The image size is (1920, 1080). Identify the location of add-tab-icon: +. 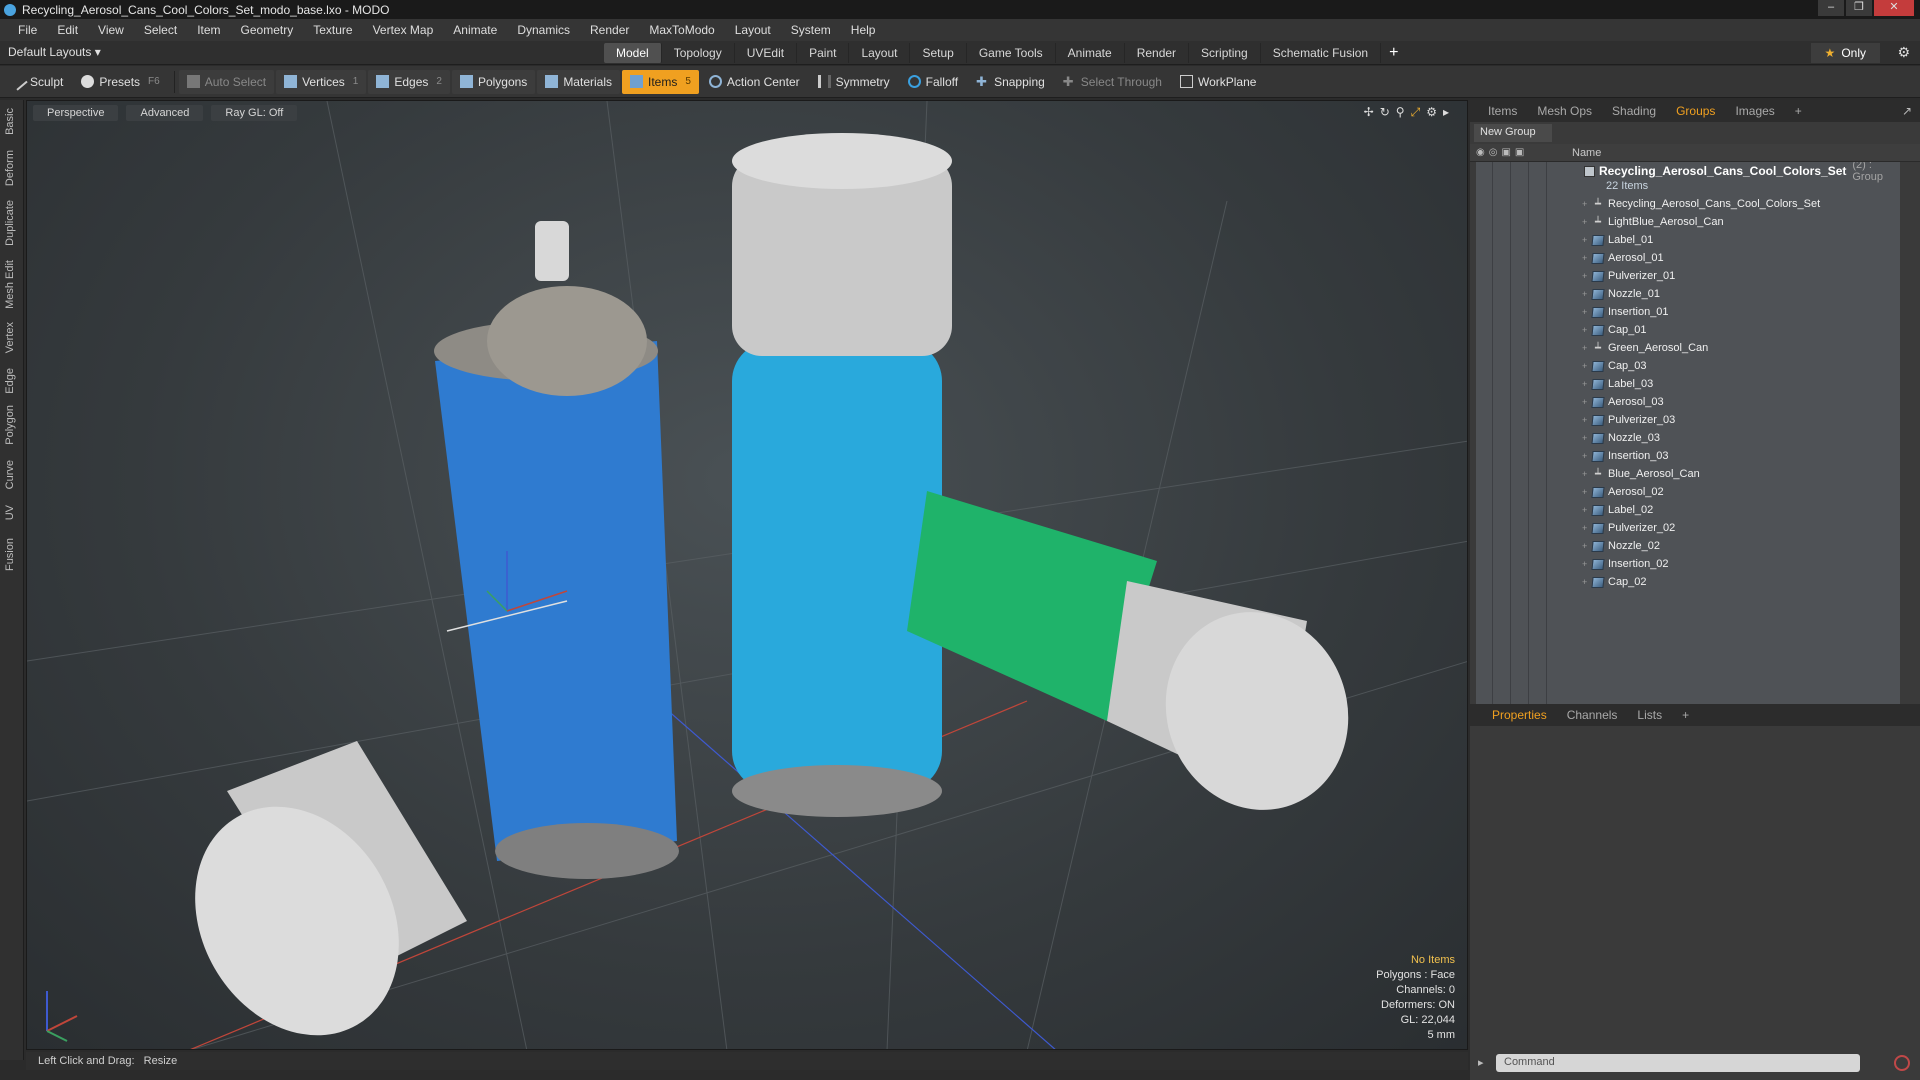
(1393, 53).